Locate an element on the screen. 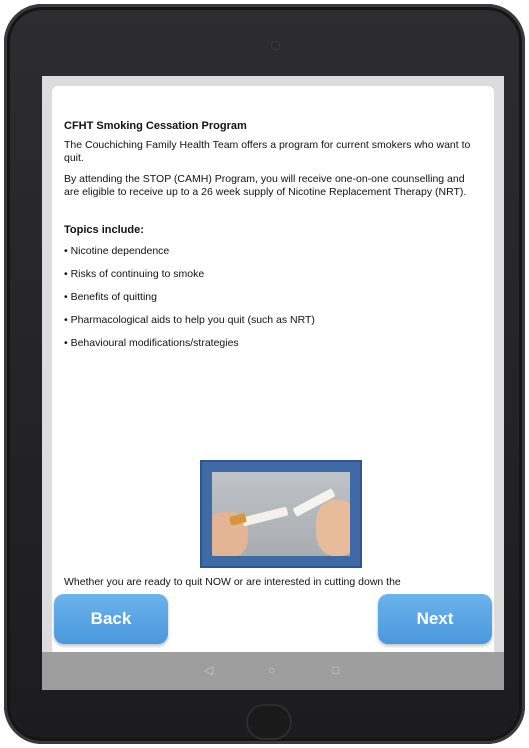  topics-heading: Topics include: is located at coordinates (104, 230).